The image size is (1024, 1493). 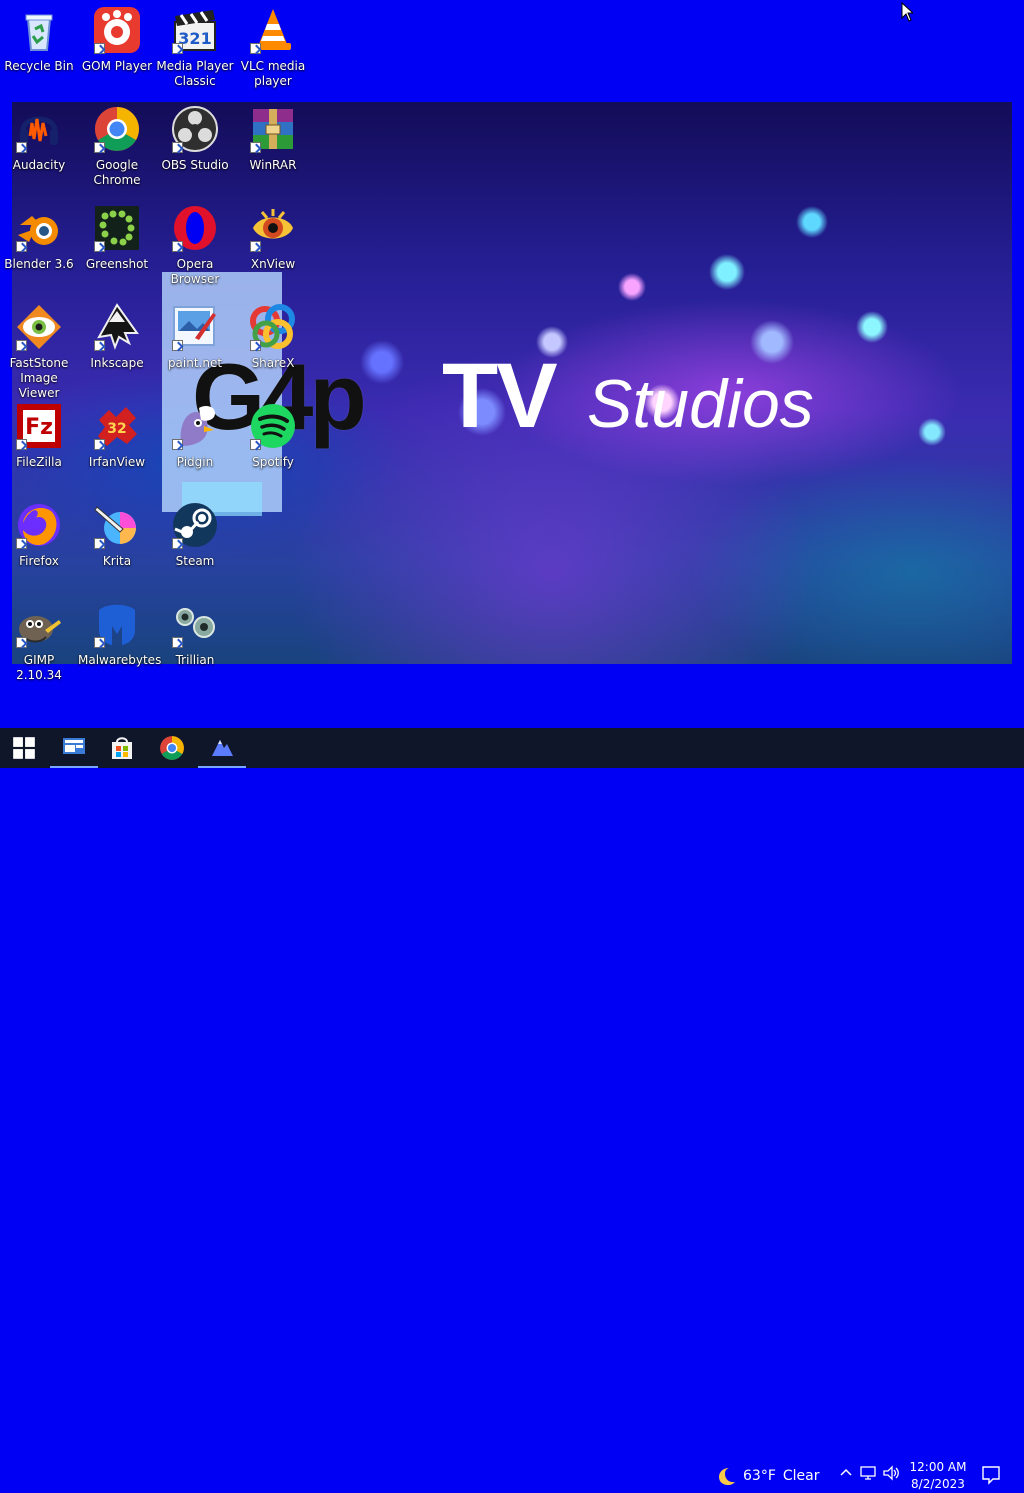 What do you see at coordinates (195, 525) in the screenshot?
I see `steam-icon` at bounding box center [195, 525].